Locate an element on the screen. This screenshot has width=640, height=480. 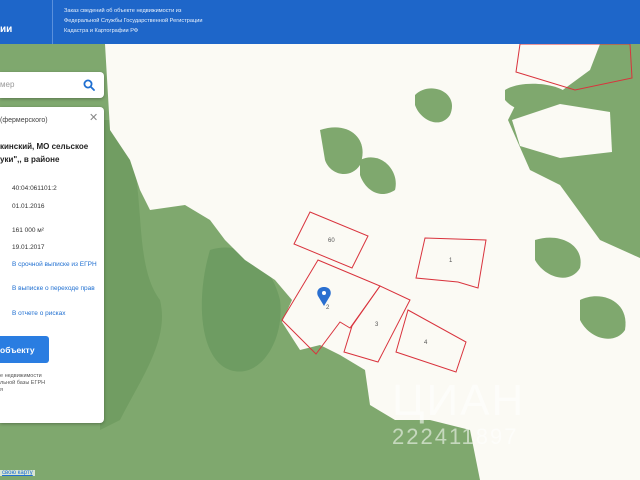
area-value: 161 000 м² is located at coordinates (28, 230).